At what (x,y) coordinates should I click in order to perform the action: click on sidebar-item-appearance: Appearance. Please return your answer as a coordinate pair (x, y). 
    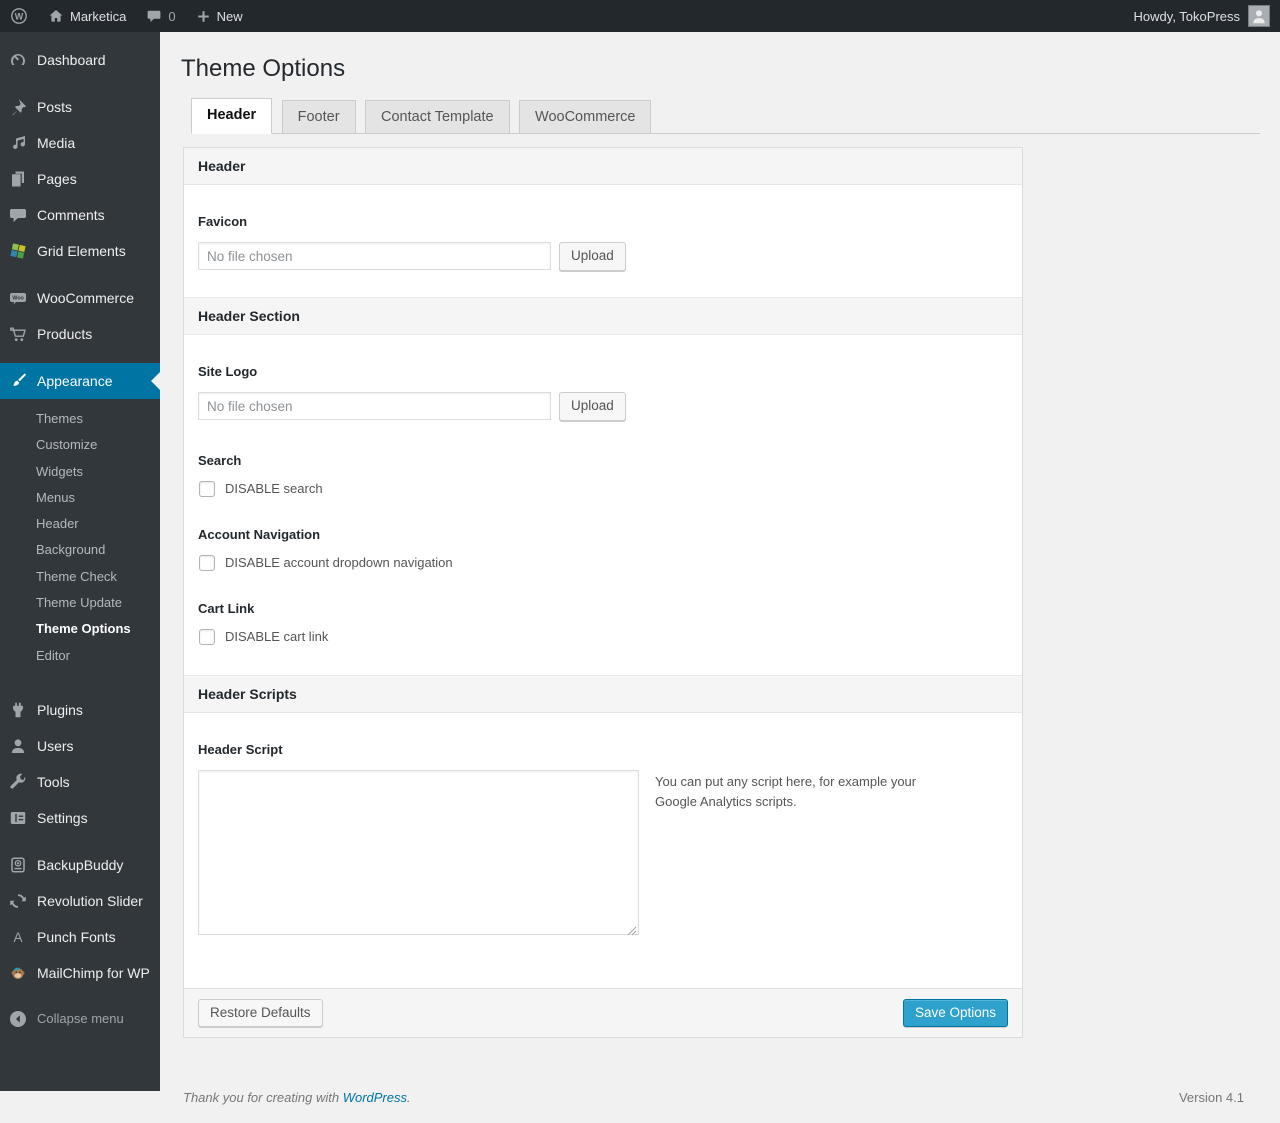
    Looking at the image, I should click on (80, 381).